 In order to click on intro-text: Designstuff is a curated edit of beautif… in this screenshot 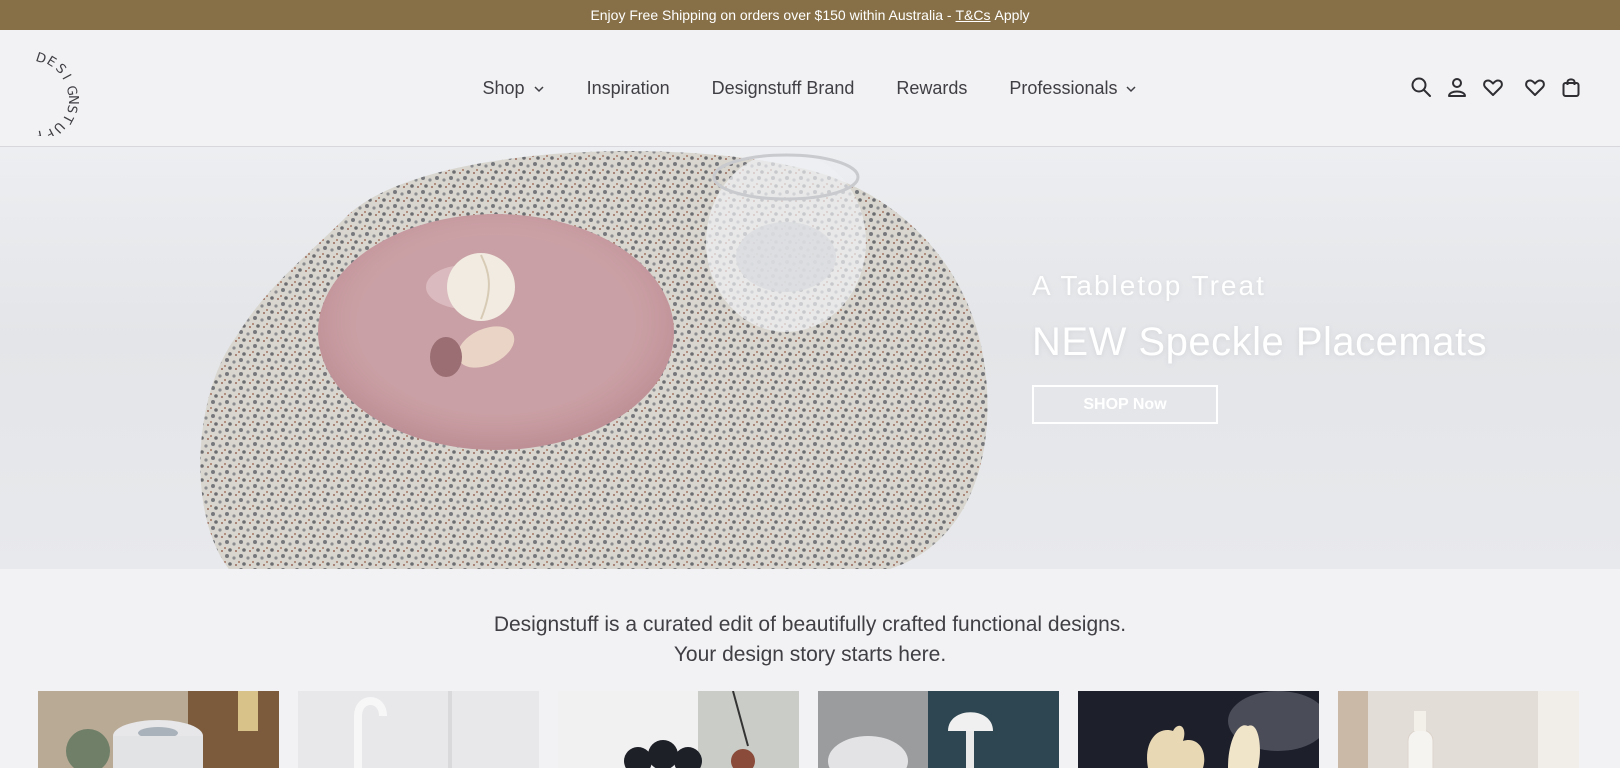, I will do `click(810, 640)`.